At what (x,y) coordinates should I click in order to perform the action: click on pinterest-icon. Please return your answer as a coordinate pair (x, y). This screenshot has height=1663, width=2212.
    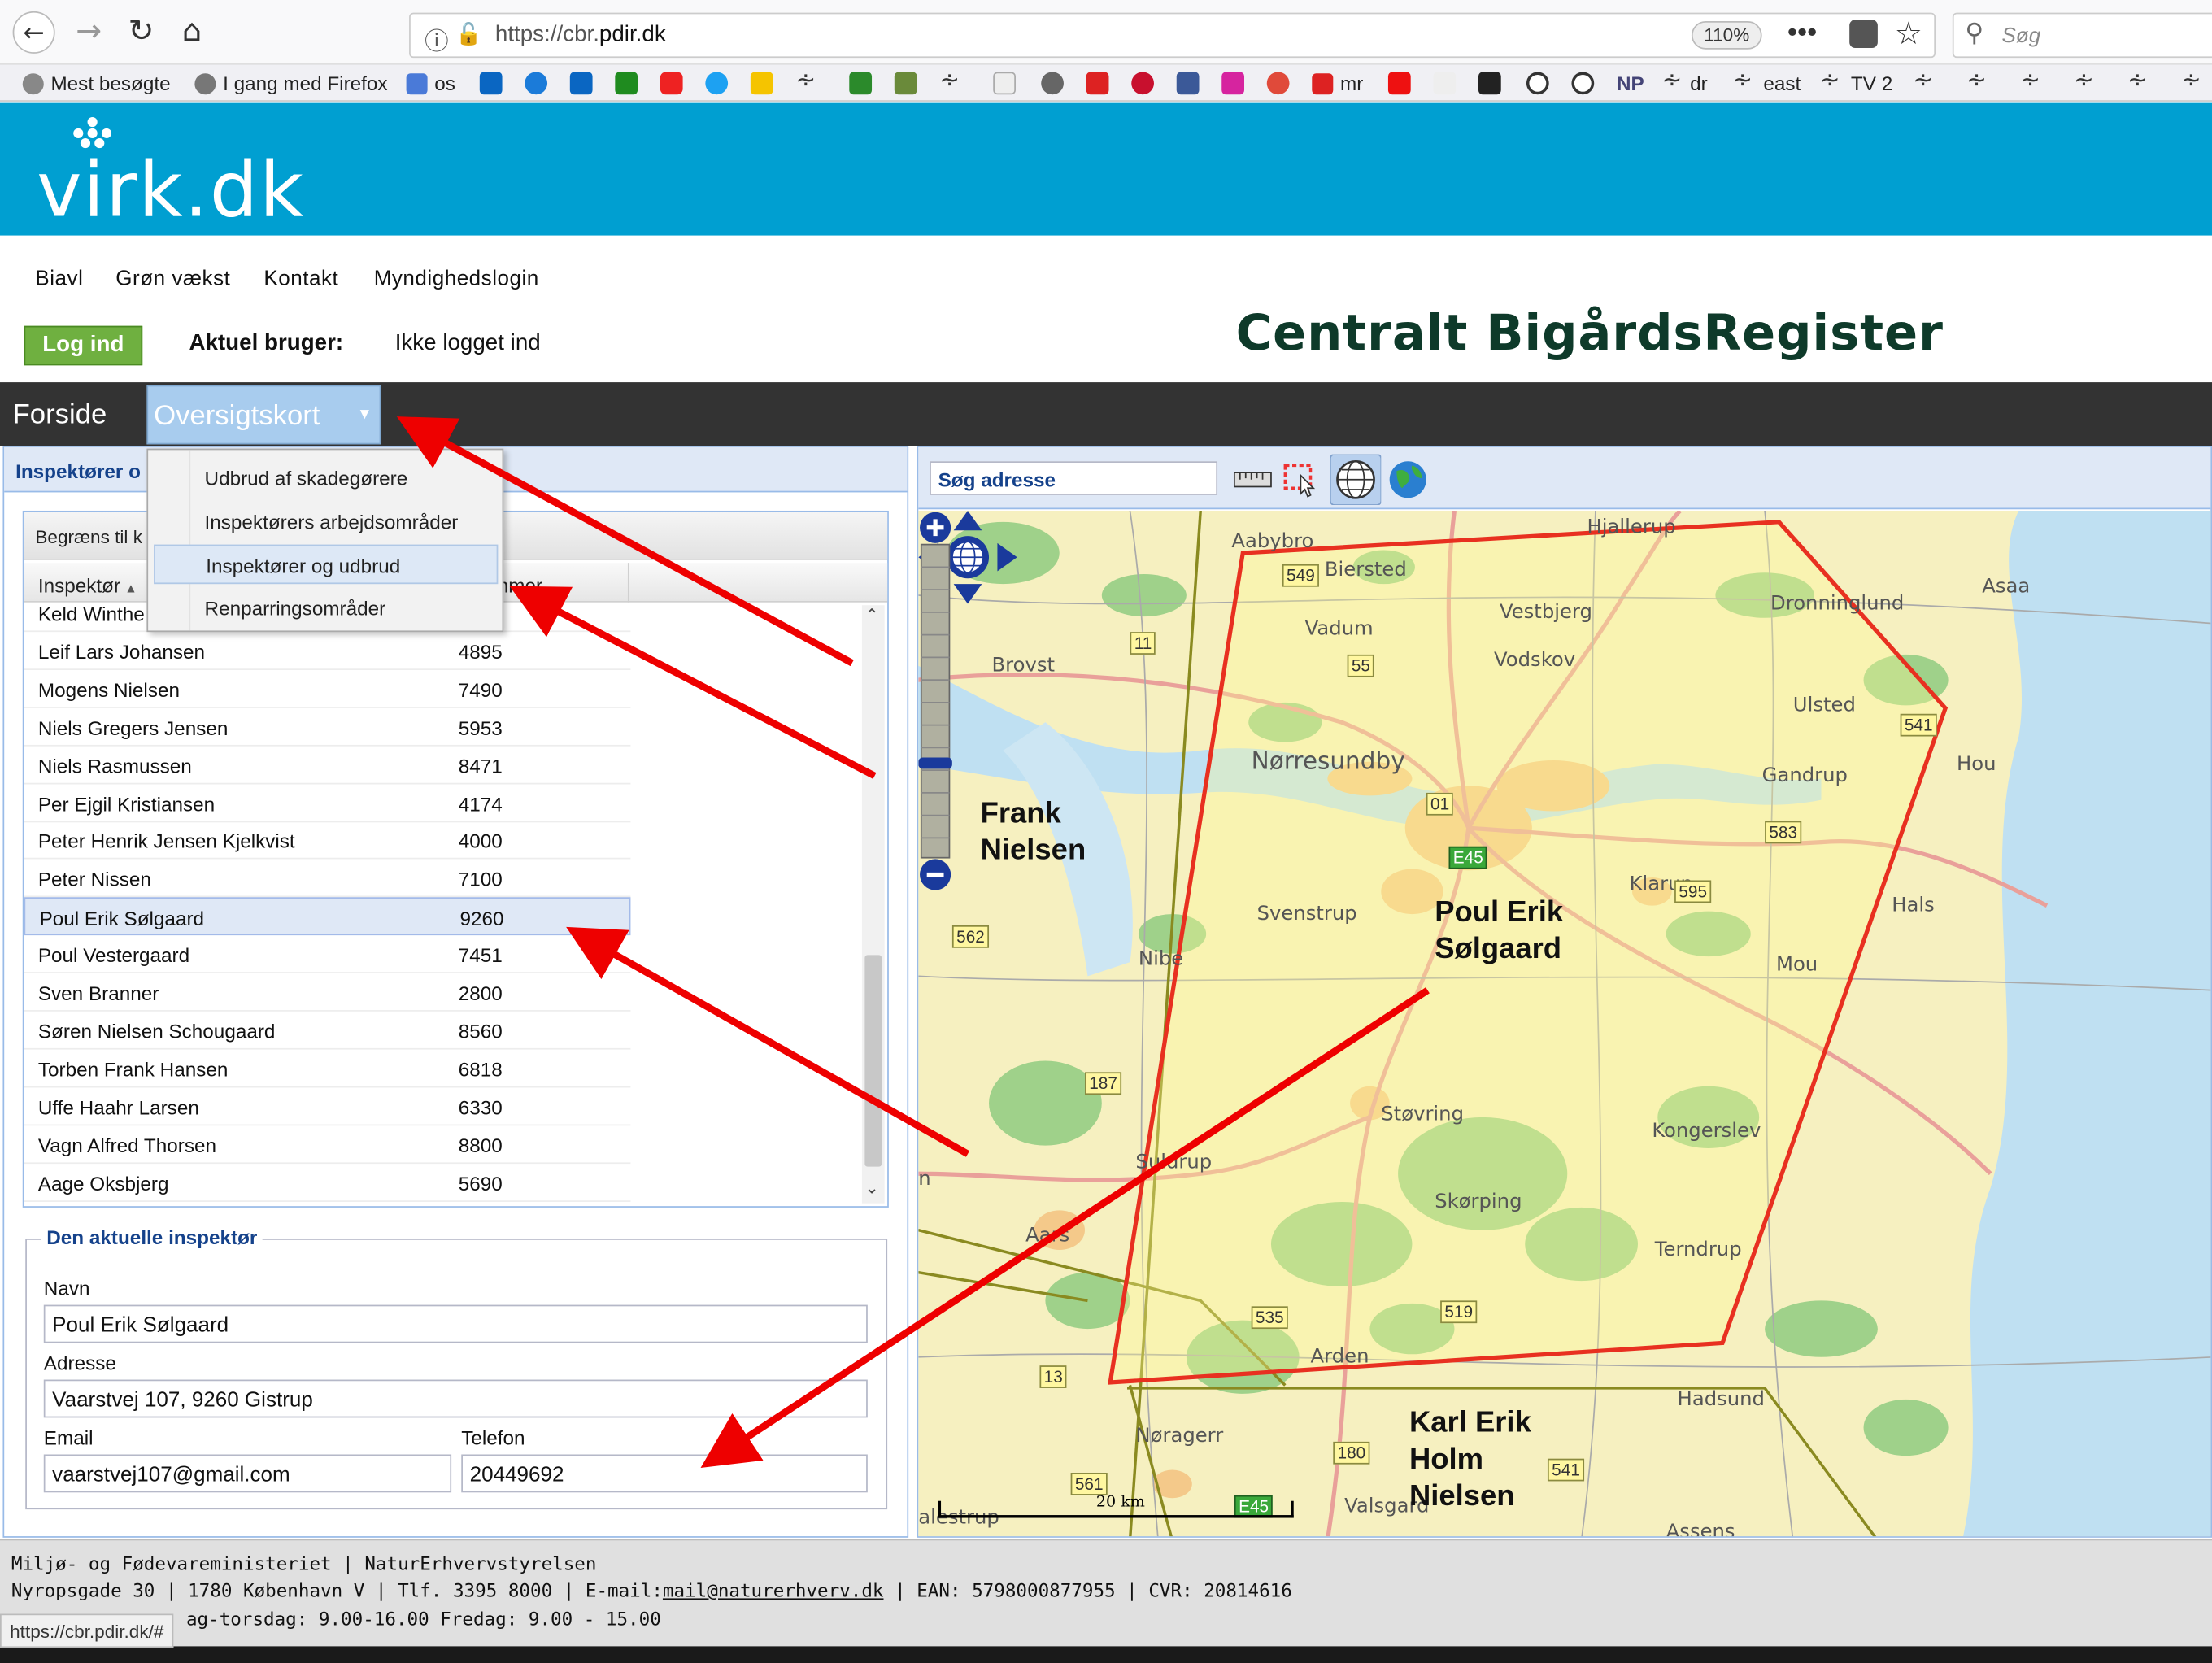
    Looking at the image, I should click on (1142, 83).